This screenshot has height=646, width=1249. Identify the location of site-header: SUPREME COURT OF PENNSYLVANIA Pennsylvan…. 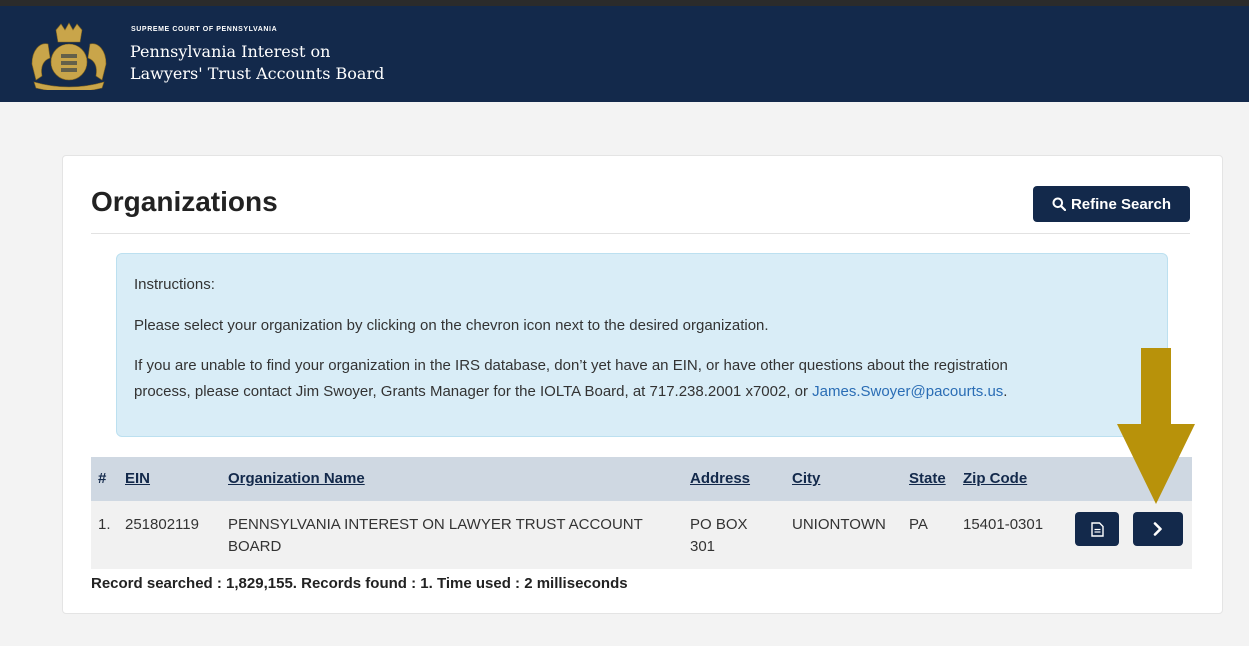
(624, 54).